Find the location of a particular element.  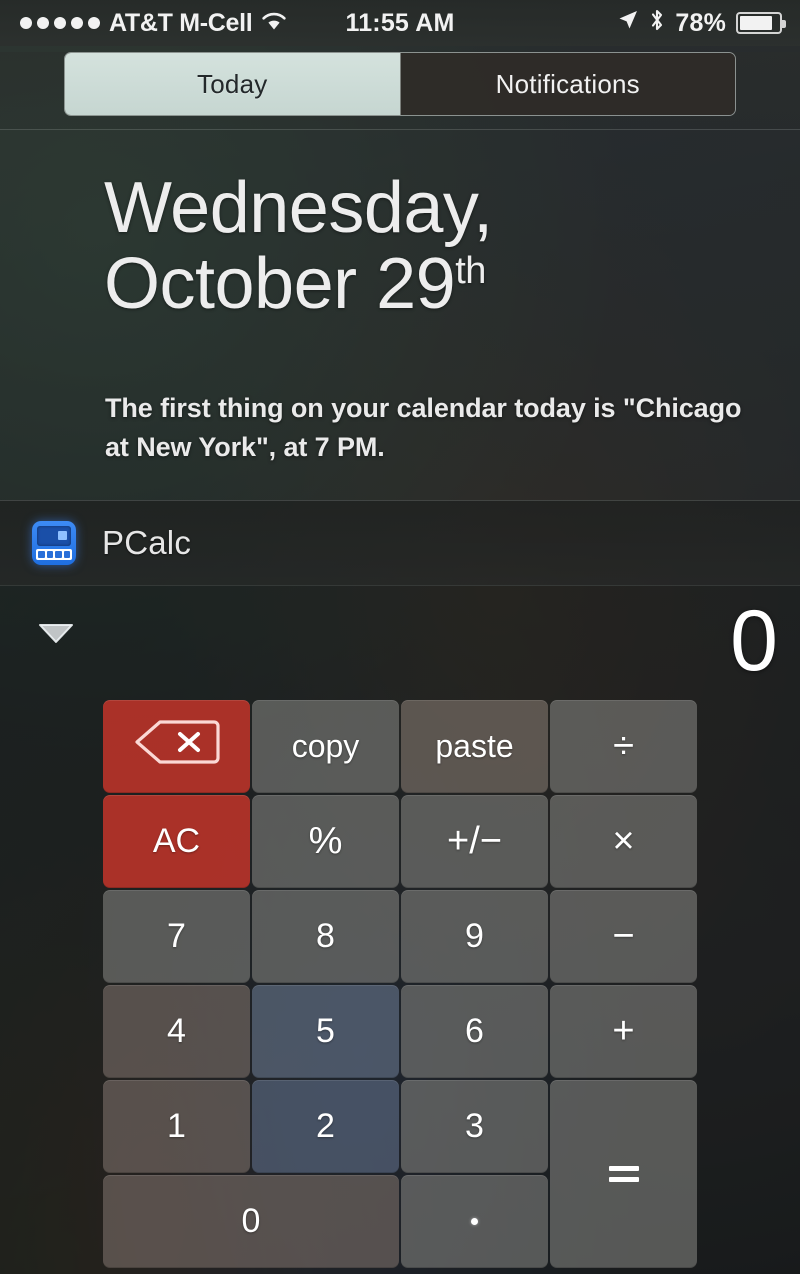

key-decimal is located at coordinates (474, 1221).